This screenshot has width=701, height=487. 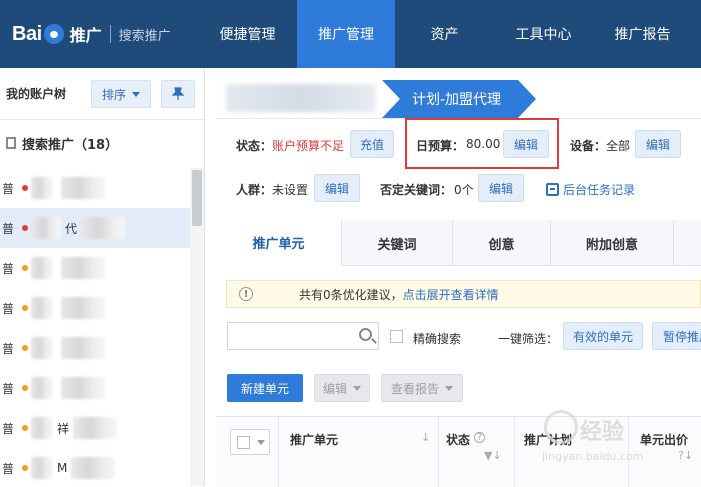 I want to click on negative-keywords-edit-button: 编辑, so click(x=501, y=188).